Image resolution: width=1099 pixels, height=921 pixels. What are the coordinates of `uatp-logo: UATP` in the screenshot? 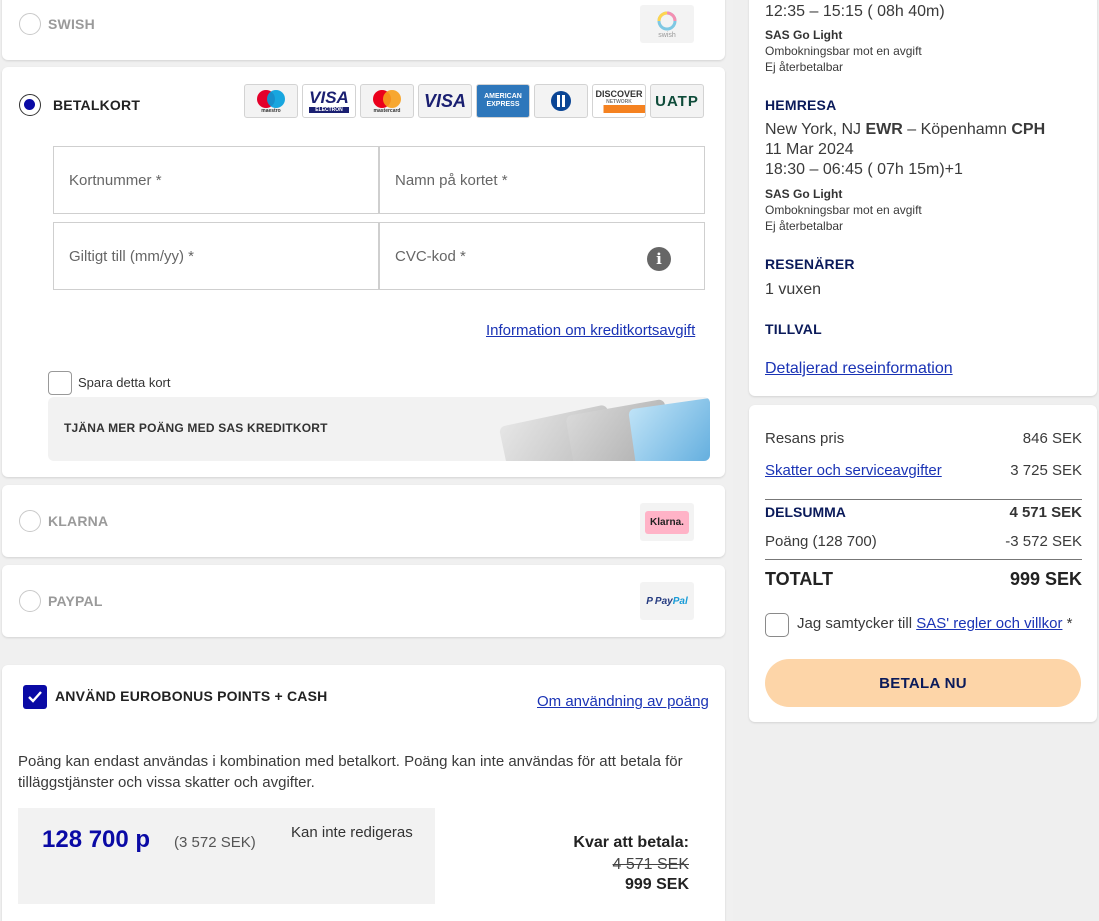 It's located at (677, 101).